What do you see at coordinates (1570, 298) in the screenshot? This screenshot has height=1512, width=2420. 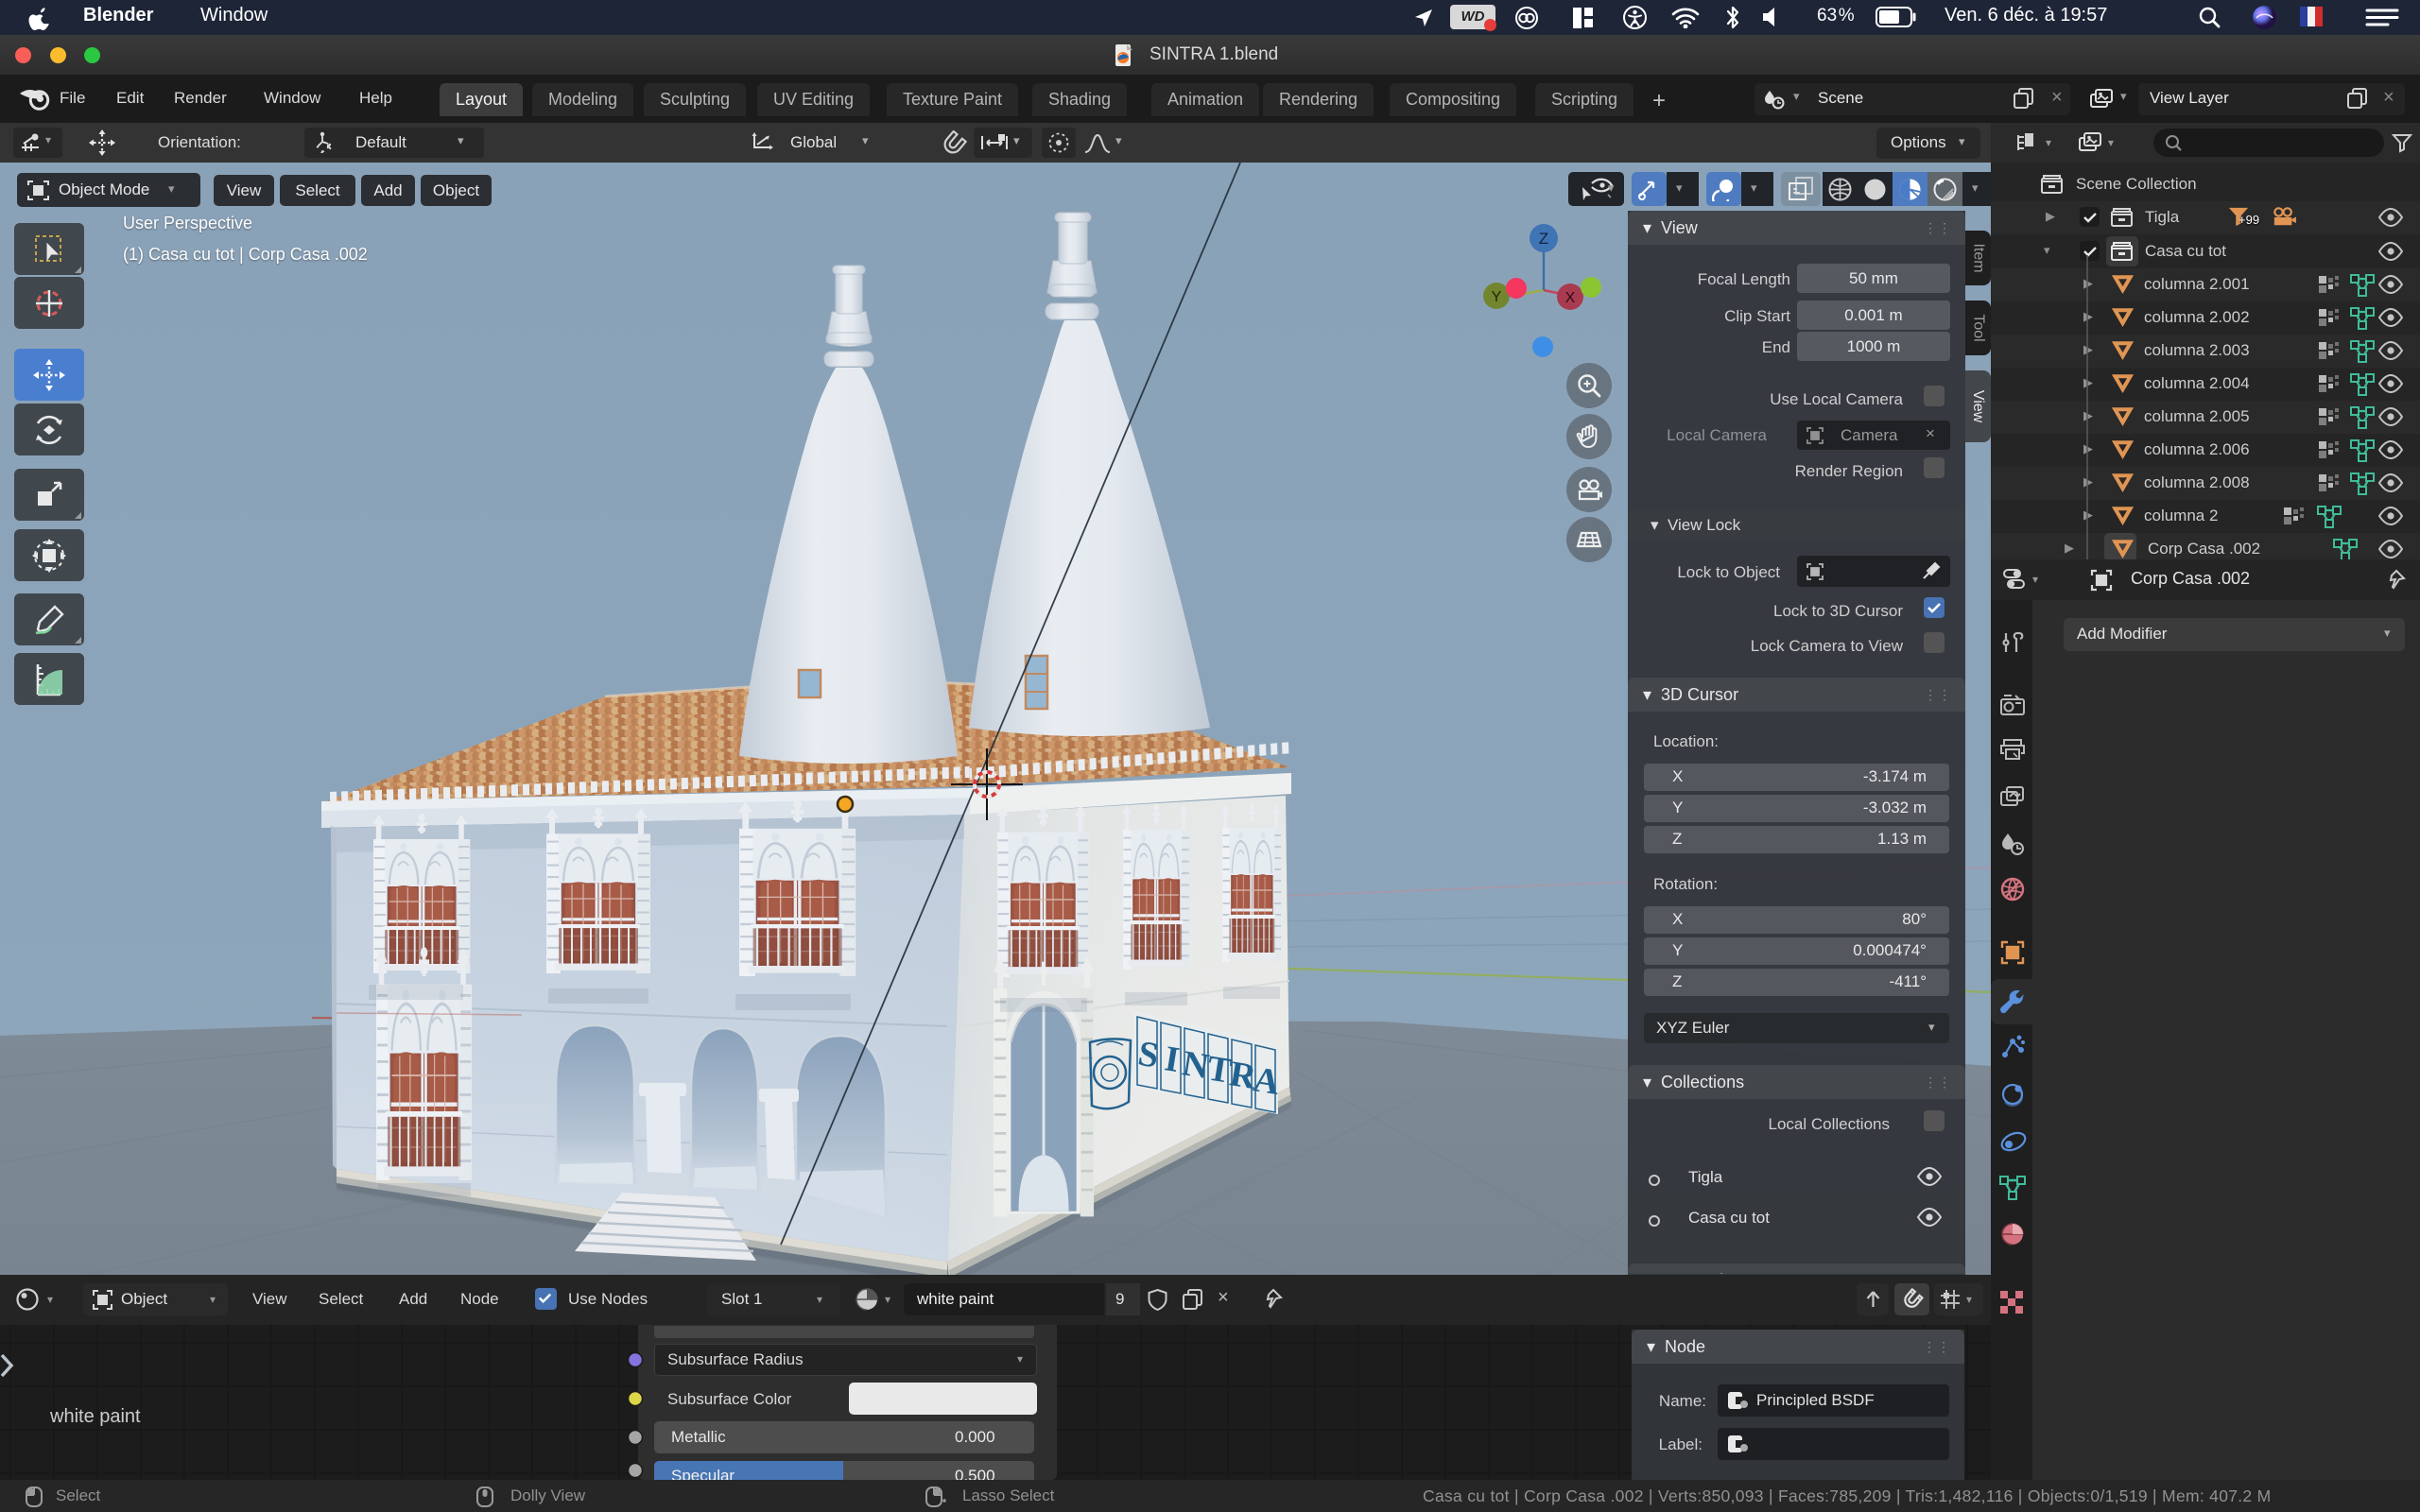 I see `svg-text: X` at bounding box center [1570, 298].